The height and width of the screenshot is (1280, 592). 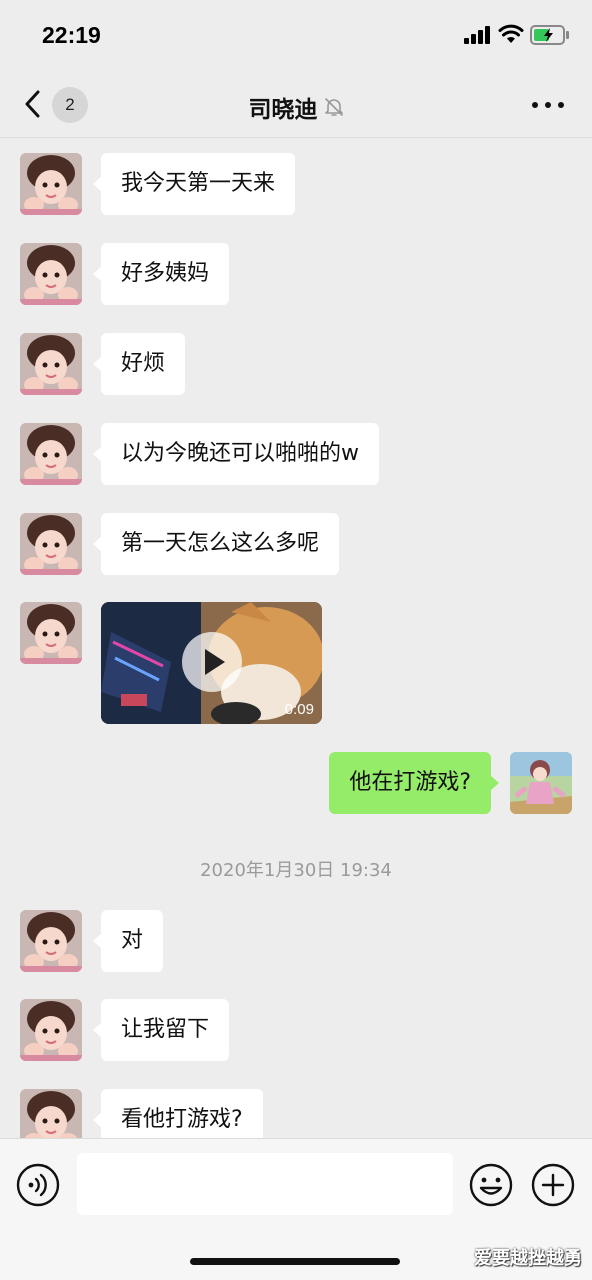 I want to click on message-bubble: 好烦, so click(x=139, y=364).